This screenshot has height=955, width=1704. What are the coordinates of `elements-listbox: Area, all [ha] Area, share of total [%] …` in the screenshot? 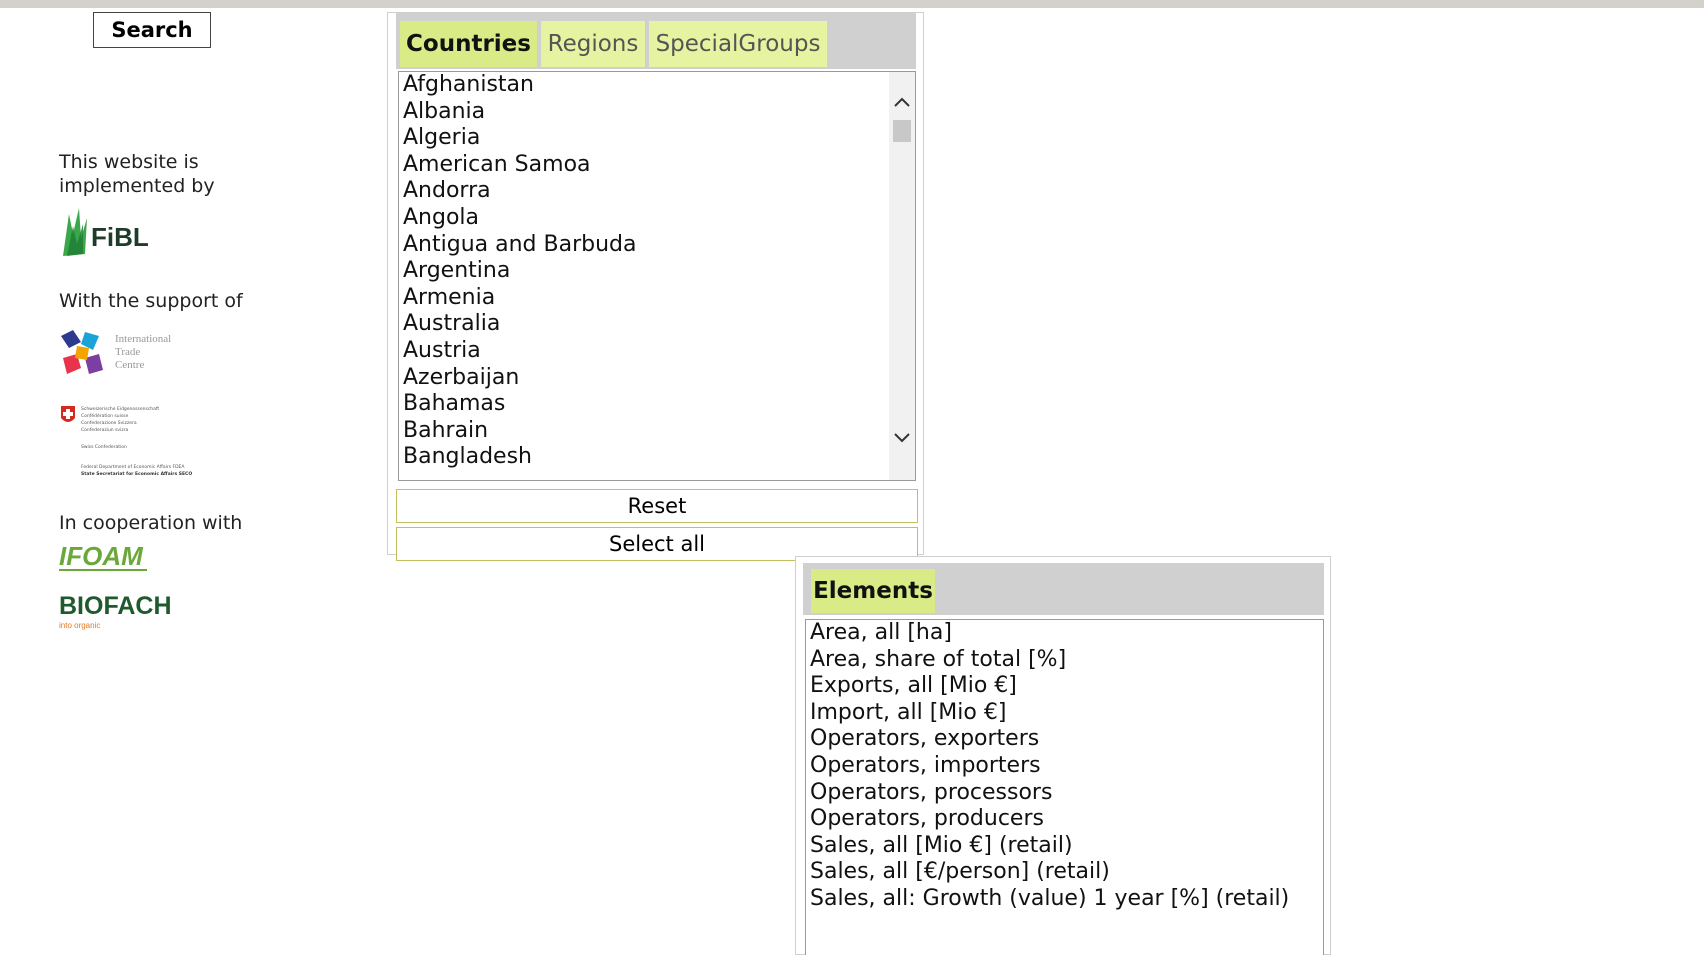 It's located at (1064, 787).